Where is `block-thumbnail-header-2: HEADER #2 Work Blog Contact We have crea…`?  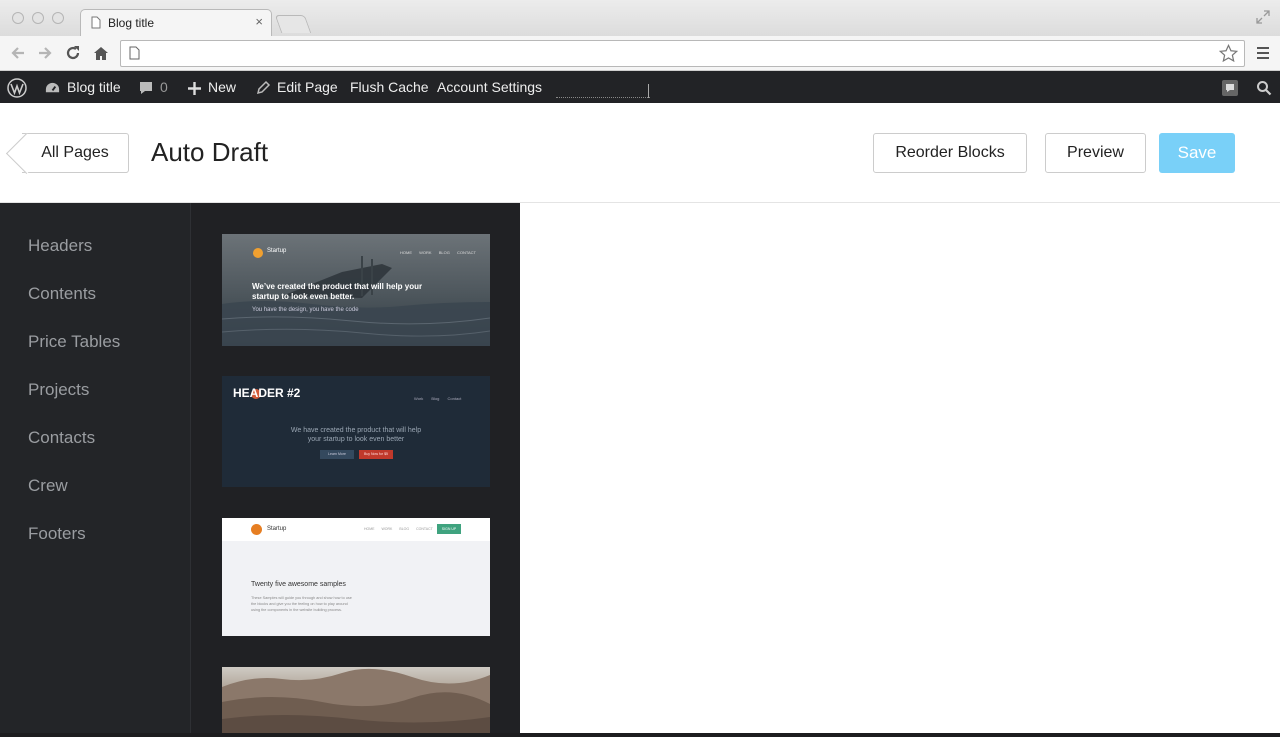
block-thumbnail-header-2: HEADER #2 Work Blog Contact We have crea… is located at coordinates (356, 431).